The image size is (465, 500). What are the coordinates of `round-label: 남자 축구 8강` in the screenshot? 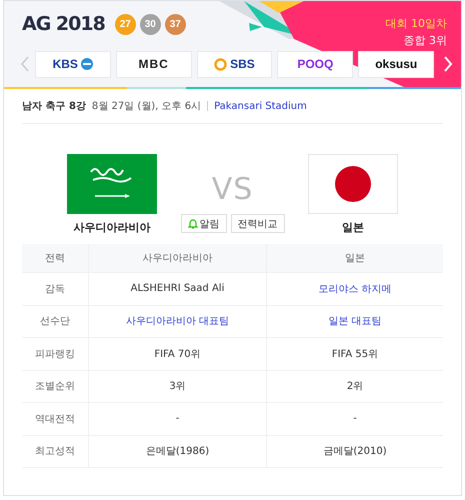 It's located at (54, 106).